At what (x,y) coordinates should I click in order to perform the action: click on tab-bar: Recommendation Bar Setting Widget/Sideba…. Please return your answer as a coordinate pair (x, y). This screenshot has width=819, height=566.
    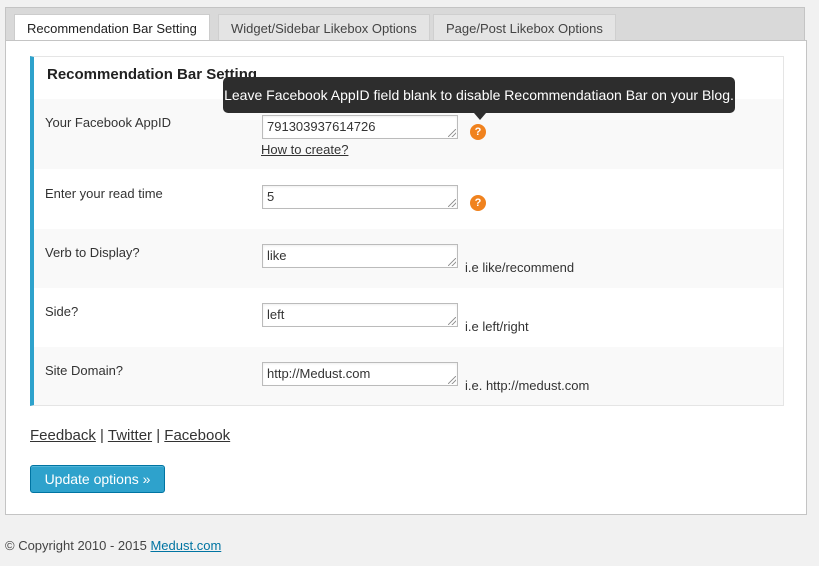
    Looking at the image, I should click on (405, 24).